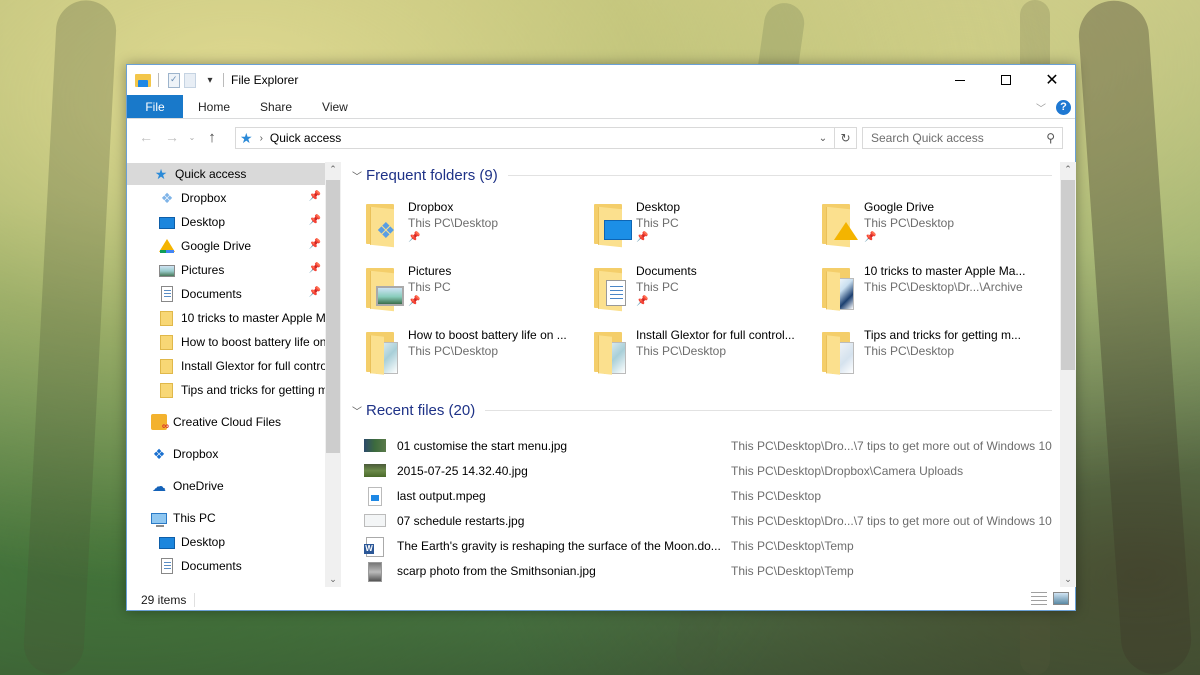 The width and height of the screenshot is (1200, 675). Describe the element at coordinates (381, 226) in the screenshot. I see `dropbox-folder-icon: ❖` at that location.